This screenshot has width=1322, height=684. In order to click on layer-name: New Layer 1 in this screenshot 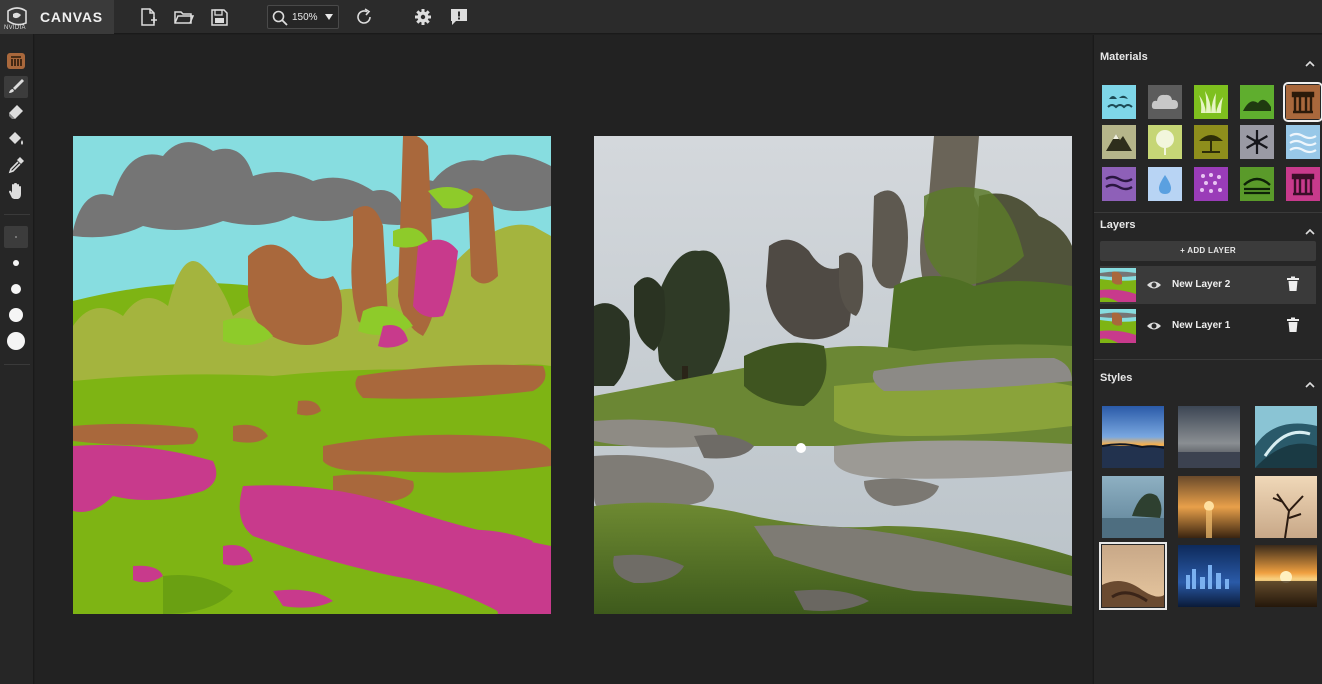, I will do `click(1201, 325)`.